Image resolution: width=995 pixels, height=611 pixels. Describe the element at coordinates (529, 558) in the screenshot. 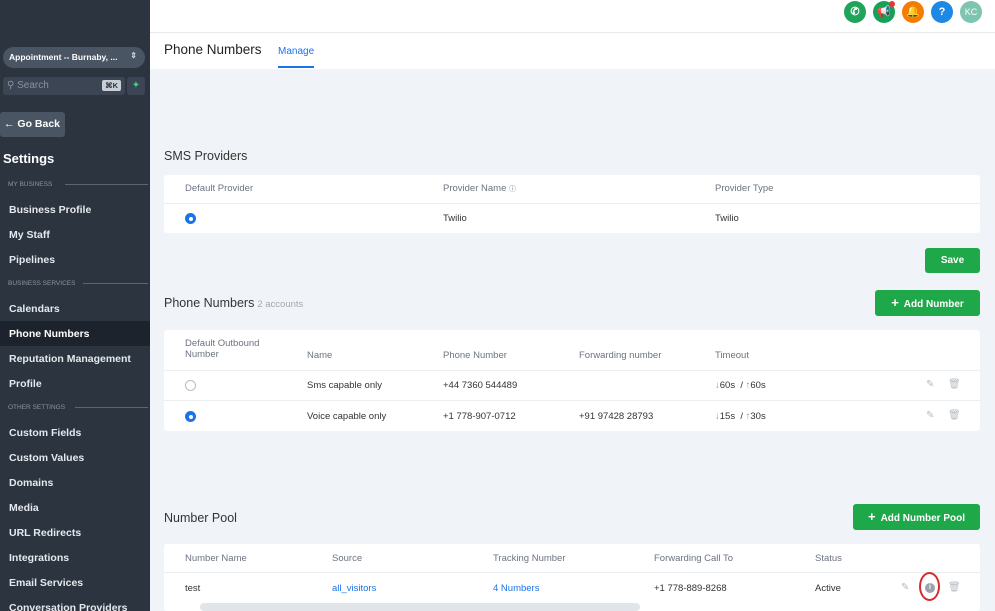

I see `col-tracking-number: Tracking Number` at that location.